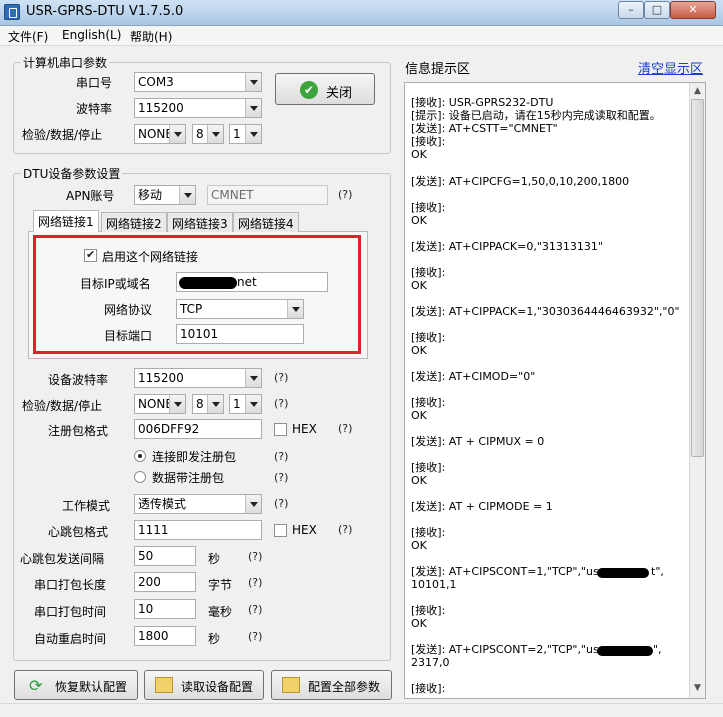 The height and width of the screenshot is (717, 723). What do you see at coordinates (198, 530) in the screenshot?
I see `heartbeat-format-field: 1111` at bounding box center [198, 530].